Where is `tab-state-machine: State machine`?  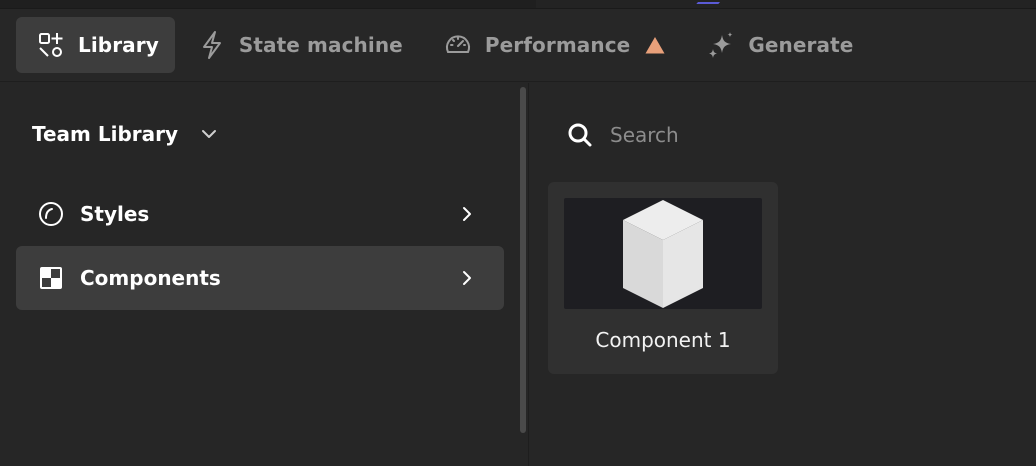 tab-state-machine: State machine is located at coordinates (299, 45).